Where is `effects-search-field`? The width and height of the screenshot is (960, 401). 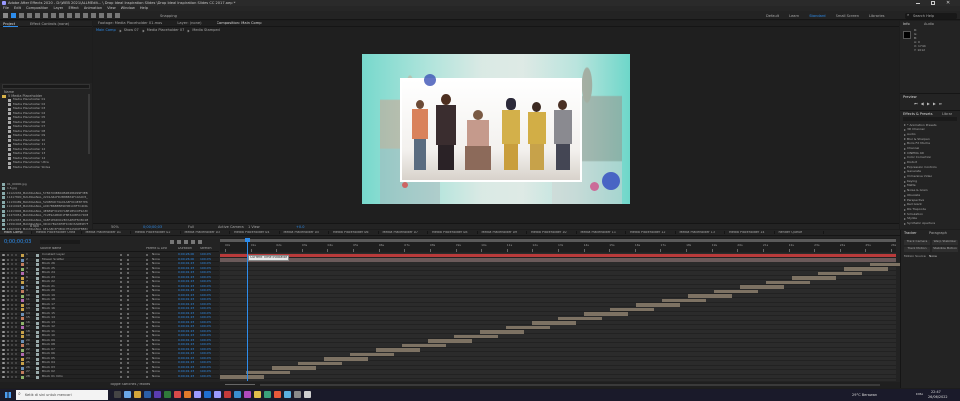
effects-search-field is located at coordinates (930, 119).